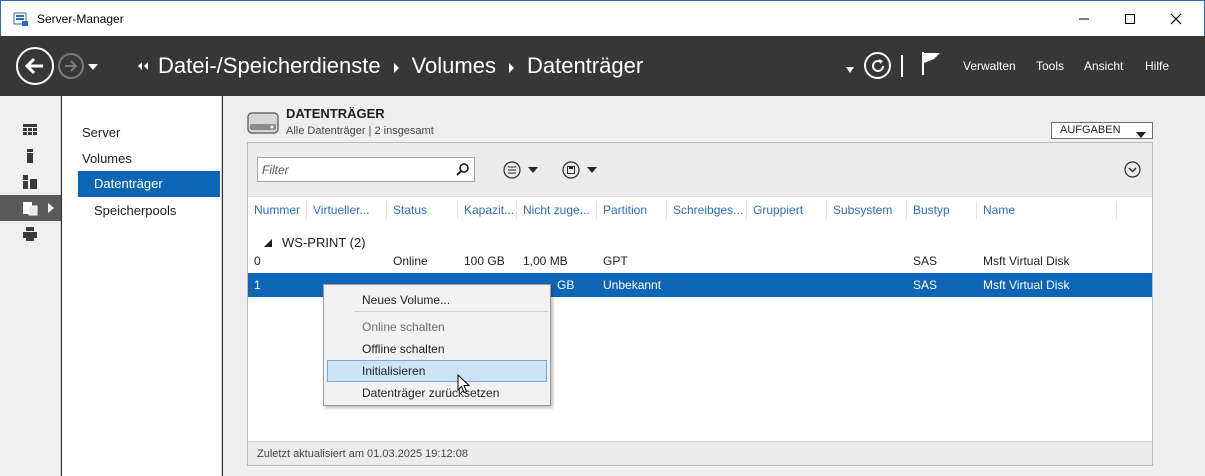 The width and height of the screenshot is (1205, 476). What do you see at coordinates (30, 286) in the screenshot?
I see `icon-strip` at bounding box center [30, 286].